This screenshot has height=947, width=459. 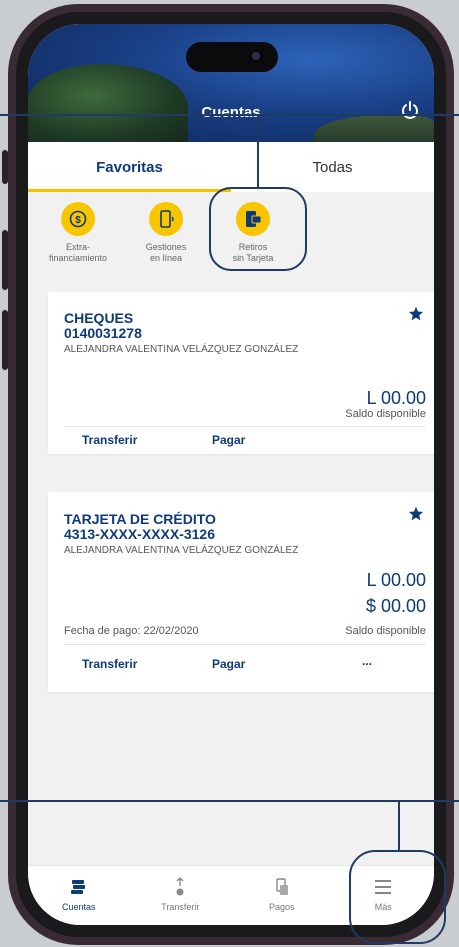 What do you see at coordinates (232, 57) in the screenshot?
I see `dynamic-island` at bounding box center [232, 57].